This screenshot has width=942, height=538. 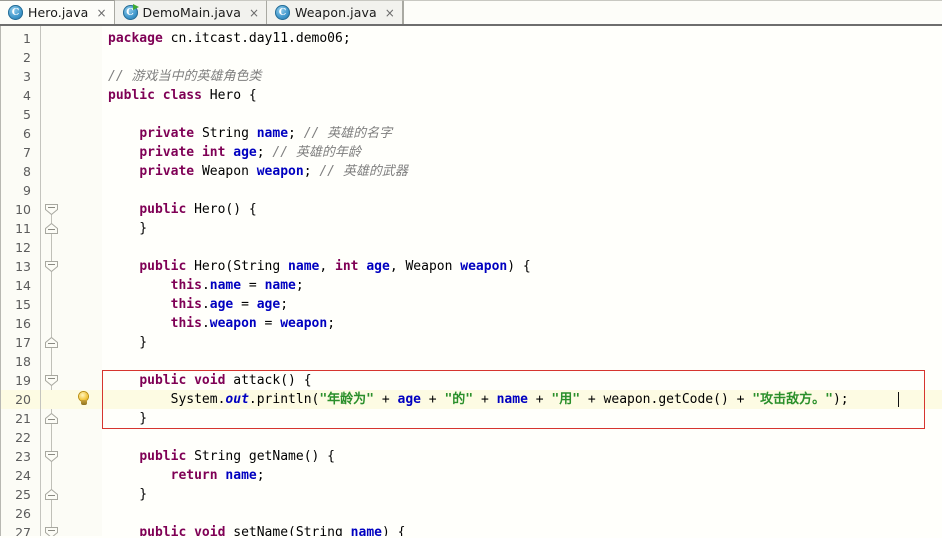 What do you see at coordinates (23, 530) in the screenshot?
I see `line-number: 27` at bounding box center [23, 530].